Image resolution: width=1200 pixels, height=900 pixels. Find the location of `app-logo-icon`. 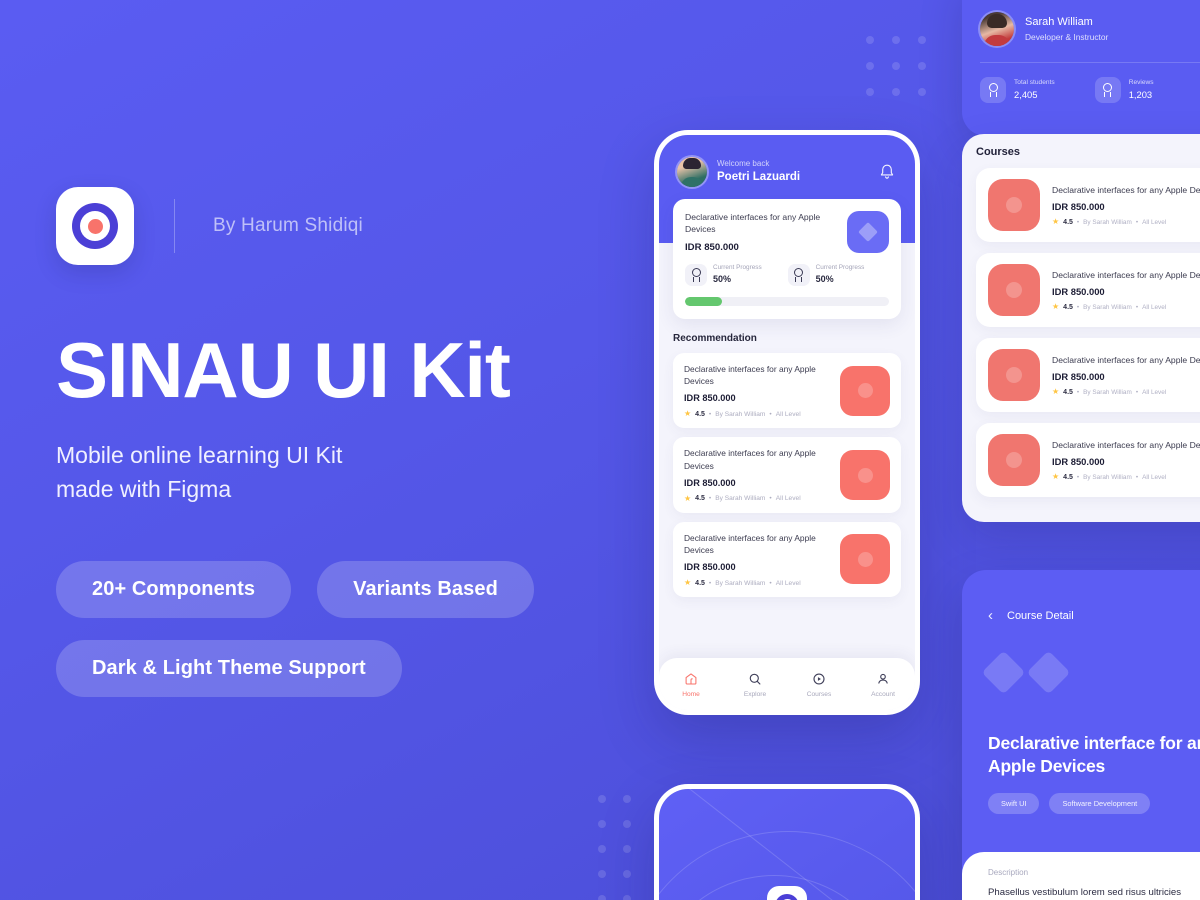

app-logo-icon is located at coordinates (95, 226).